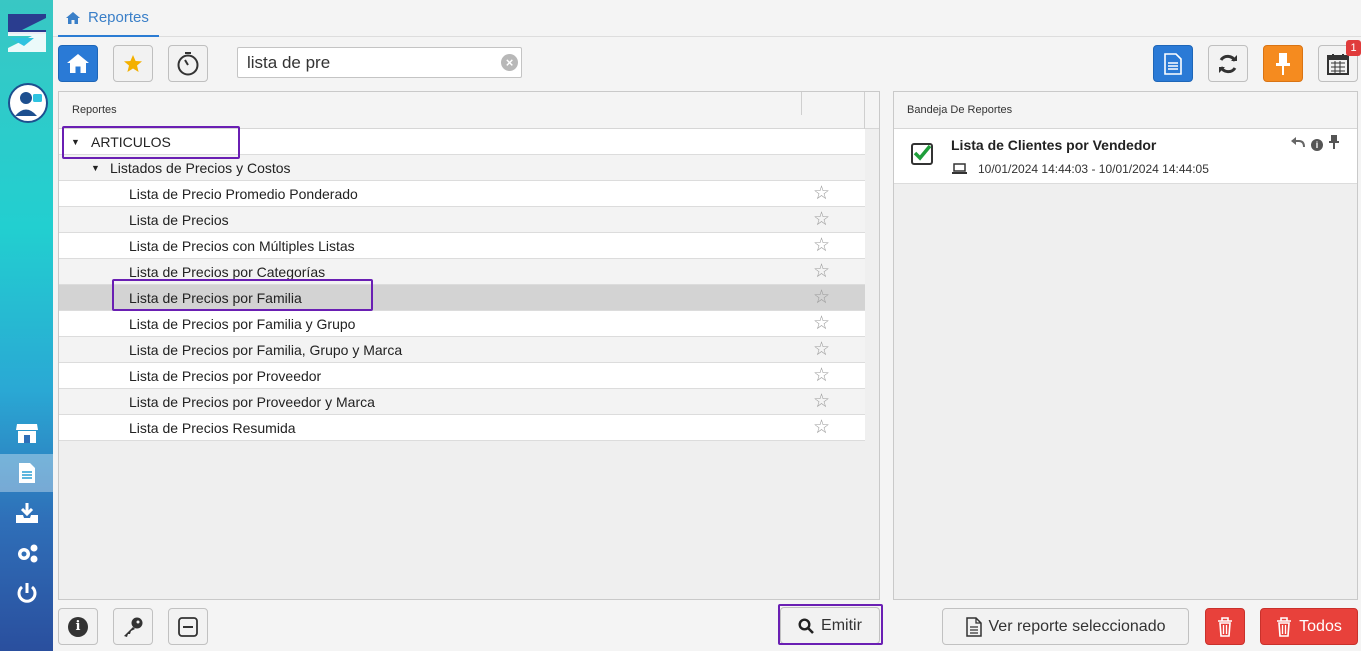  I want to click on minus-square-icon, so click(188, 626).